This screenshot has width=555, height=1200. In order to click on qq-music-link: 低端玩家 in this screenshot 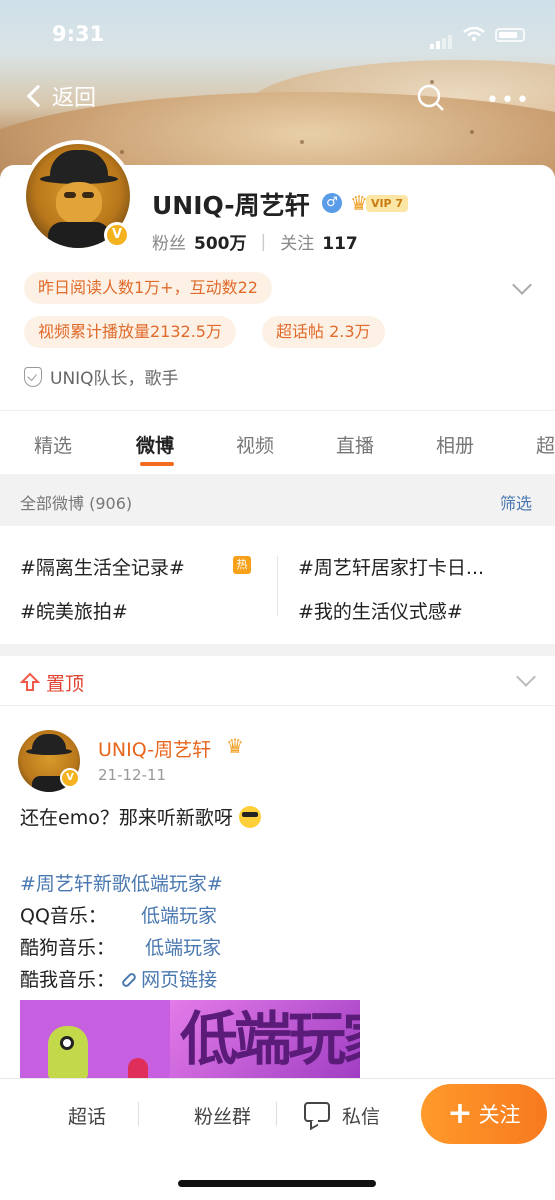, I will do `click(179, 916)`.